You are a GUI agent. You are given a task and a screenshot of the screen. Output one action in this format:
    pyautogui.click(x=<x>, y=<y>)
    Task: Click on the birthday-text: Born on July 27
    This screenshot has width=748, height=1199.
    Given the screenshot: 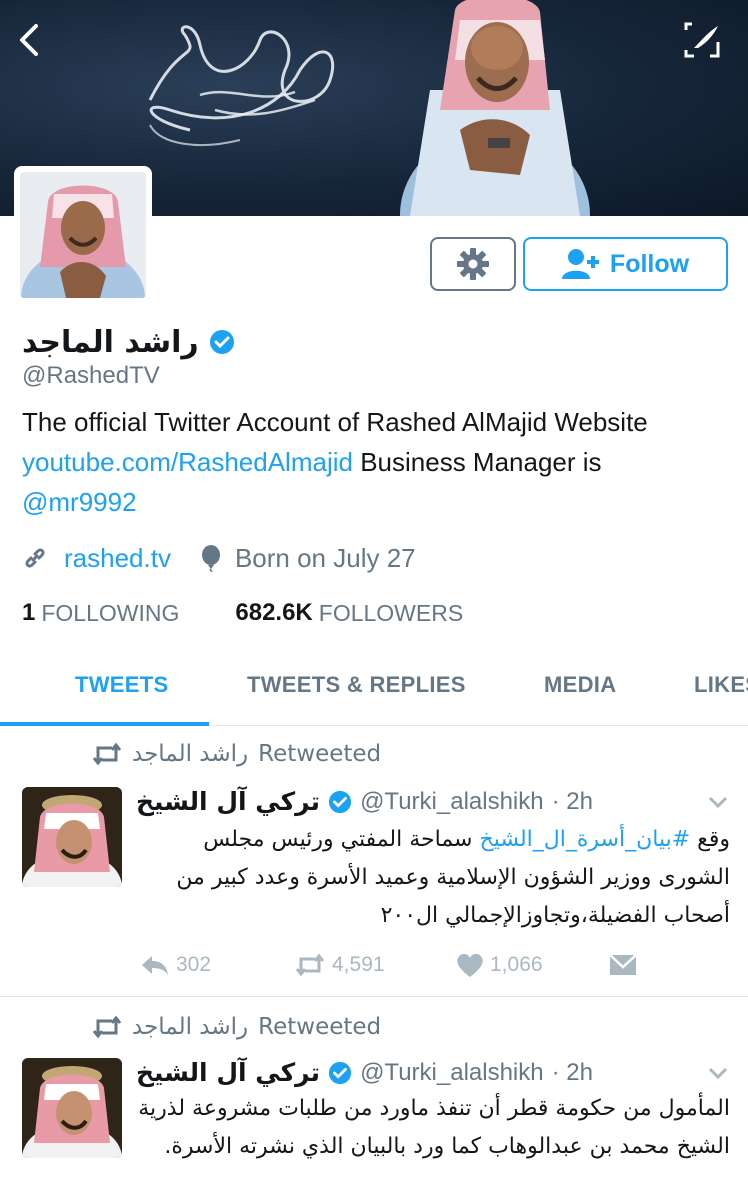 What is the action you would take?
    pyautogui.click(x=325, y=557)
    